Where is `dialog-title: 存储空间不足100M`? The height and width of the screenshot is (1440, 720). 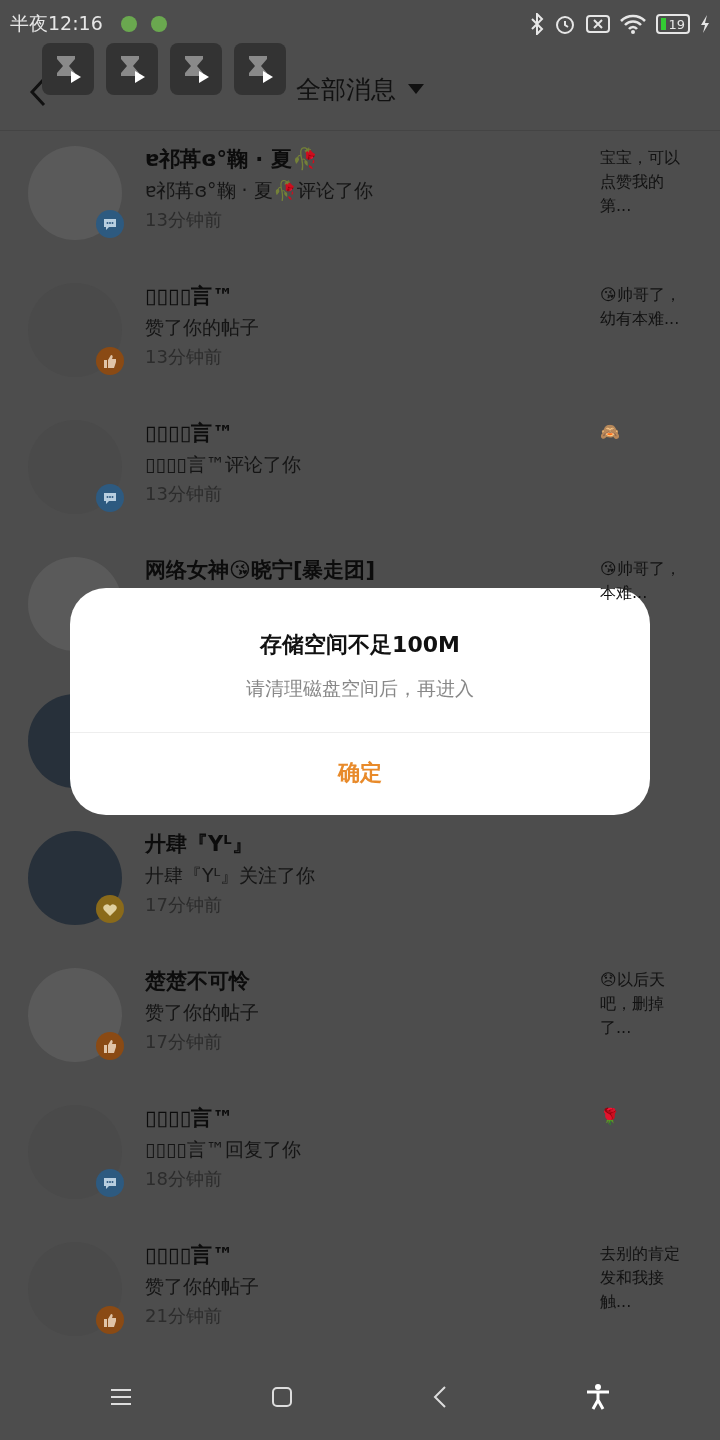
dialog-title: 存储空间不足100M is located at coordinates (360, 645).